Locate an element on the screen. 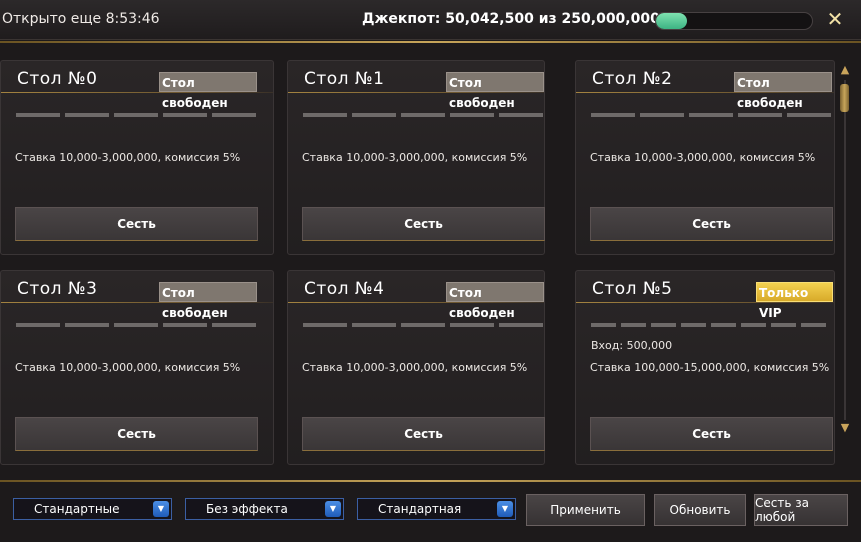 The image size is (861, 542). table-title: Стол №1 is located at coordinates (344, 79).